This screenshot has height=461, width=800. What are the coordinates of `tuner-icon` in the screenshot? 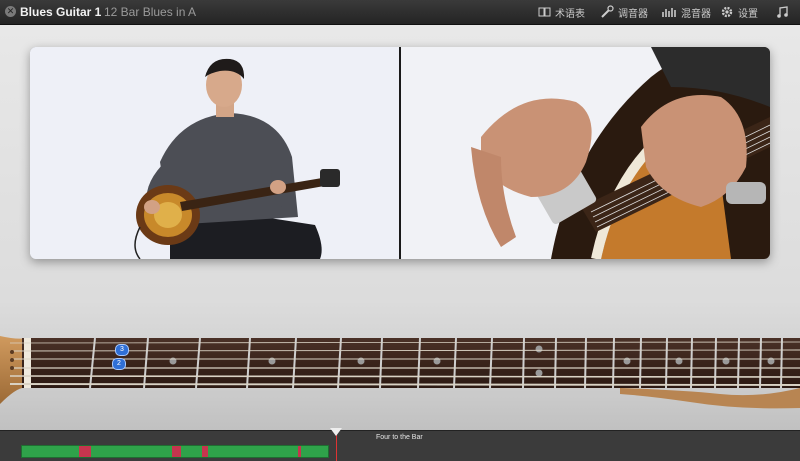 It's located at (607, 11).